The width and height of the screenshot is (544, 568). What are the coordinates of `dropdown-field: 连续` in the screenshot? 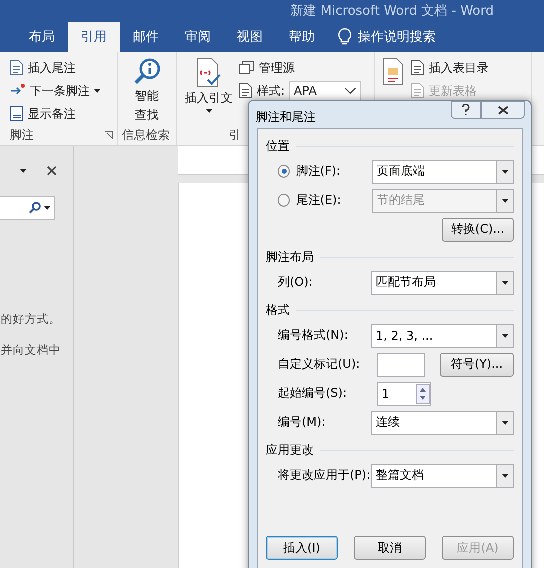 It's located at (442, 422).